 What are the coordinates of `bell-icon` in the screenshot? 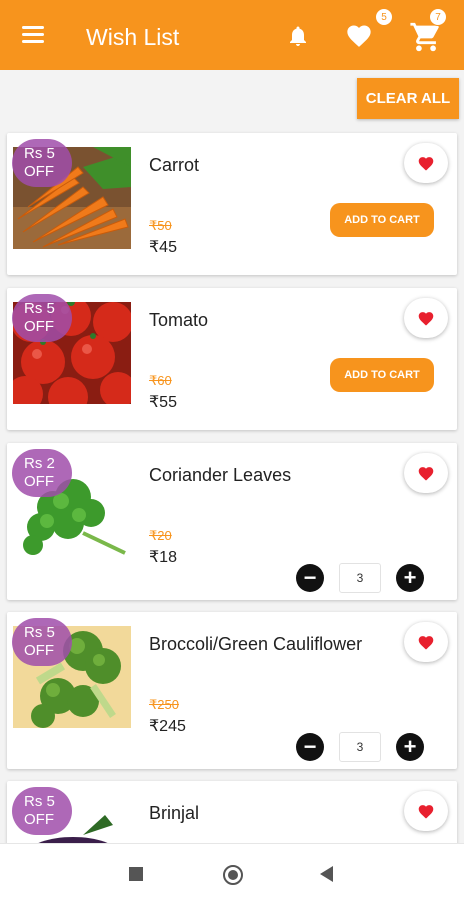 It's located at (298, 36).